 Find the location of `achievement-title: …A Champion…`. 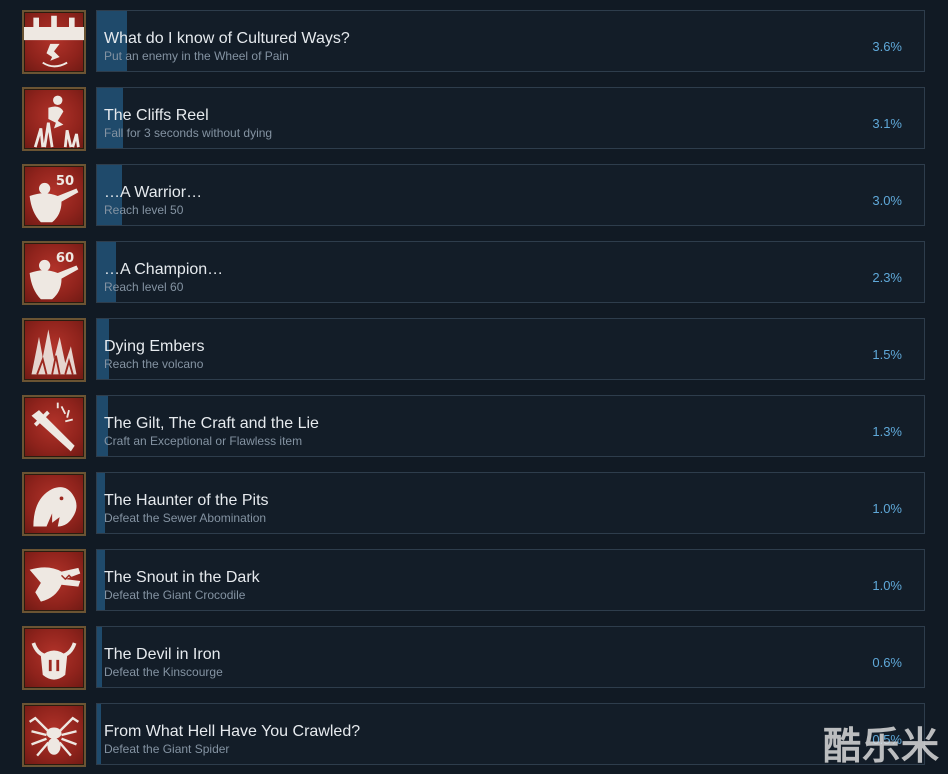

achievement-title: …A Champion… is located at coordinates (164, 269).